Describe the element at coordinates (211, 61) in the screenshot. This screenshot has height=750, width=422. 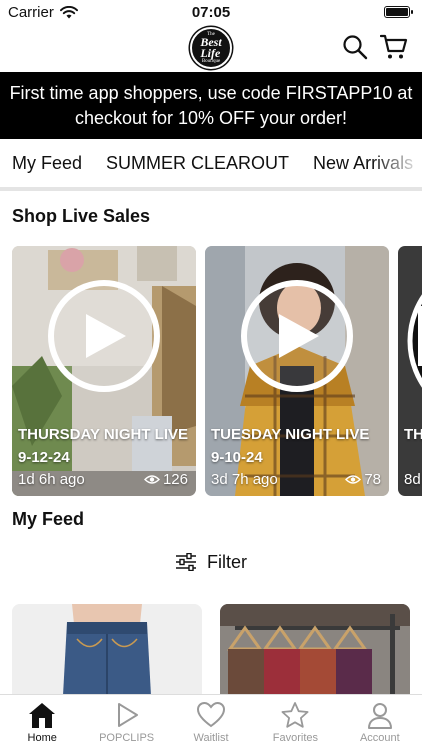
I see `logo-bottom-text: Boutique` at that location.